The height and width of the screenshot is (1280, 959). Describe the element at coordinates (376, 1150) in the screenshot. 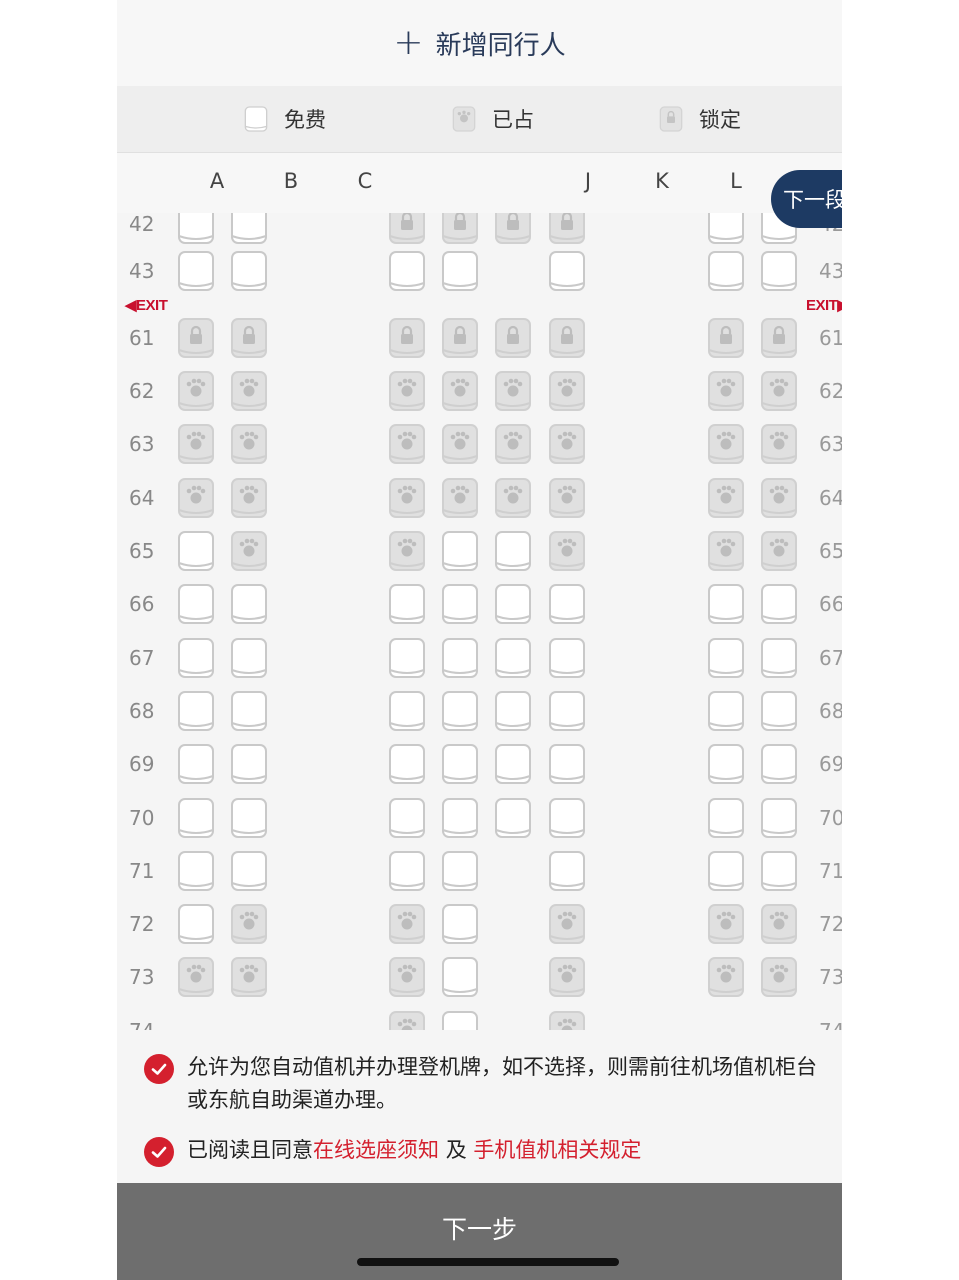

I see `seat-notice-link: 在线选座须知` at that location.